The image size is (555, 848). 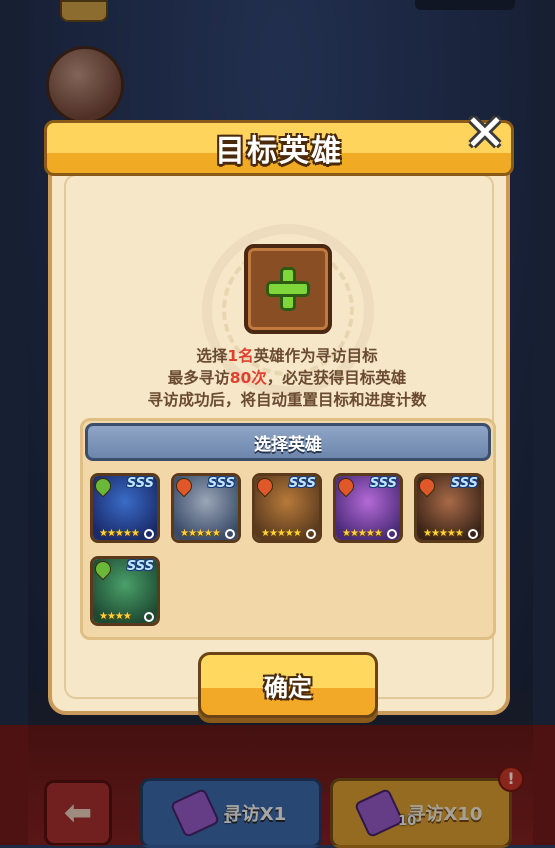 I want to click on confirm-button: 确定, so click(x=288, y=685).